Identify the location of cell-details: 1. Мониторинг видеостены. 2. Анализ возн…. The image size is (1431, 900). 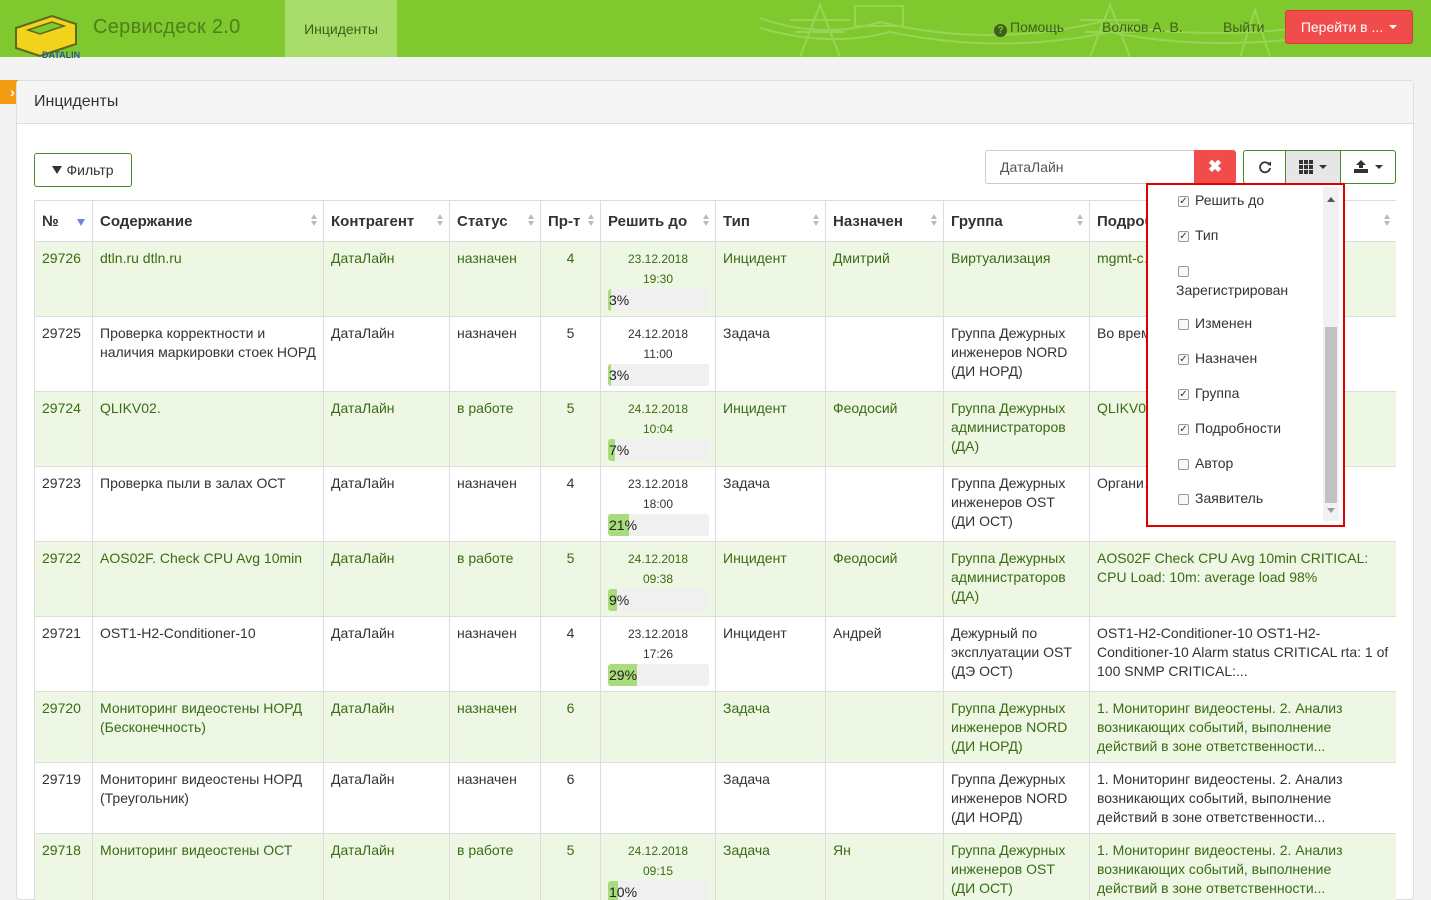
(1243, 798).